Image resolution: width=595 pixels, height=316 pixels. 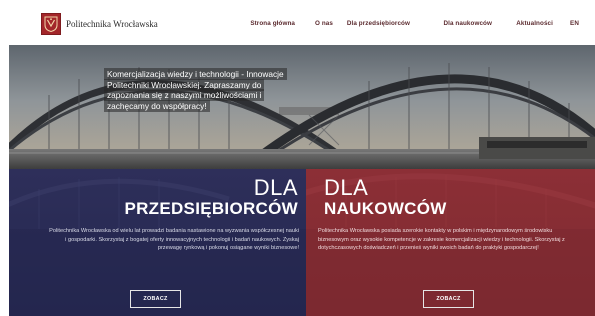 What do you see at coordinates (448, 299) in the screenshot?
I see `zobacz-naukowcy-button: ZOBACZ` at bounding box center [448, 299].